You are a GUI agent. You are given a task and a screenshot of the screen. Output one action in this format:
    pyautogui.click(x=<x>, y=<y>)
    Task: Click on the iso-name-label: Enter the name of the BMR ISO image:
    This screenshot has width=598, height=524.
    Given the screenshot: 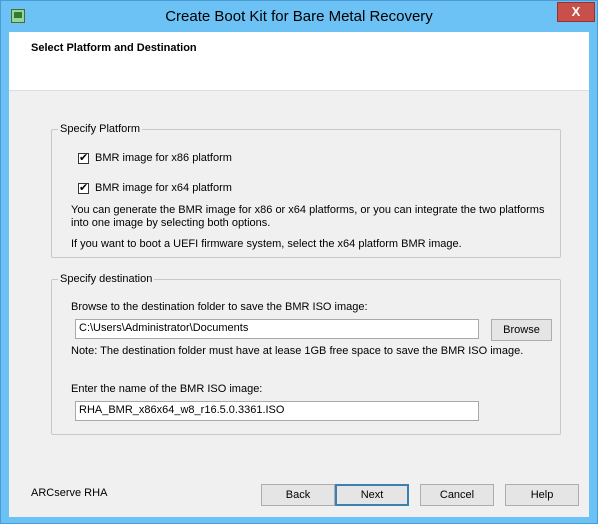 What is the action you would take?
    pyautogui.click(x=167, y=389)
    